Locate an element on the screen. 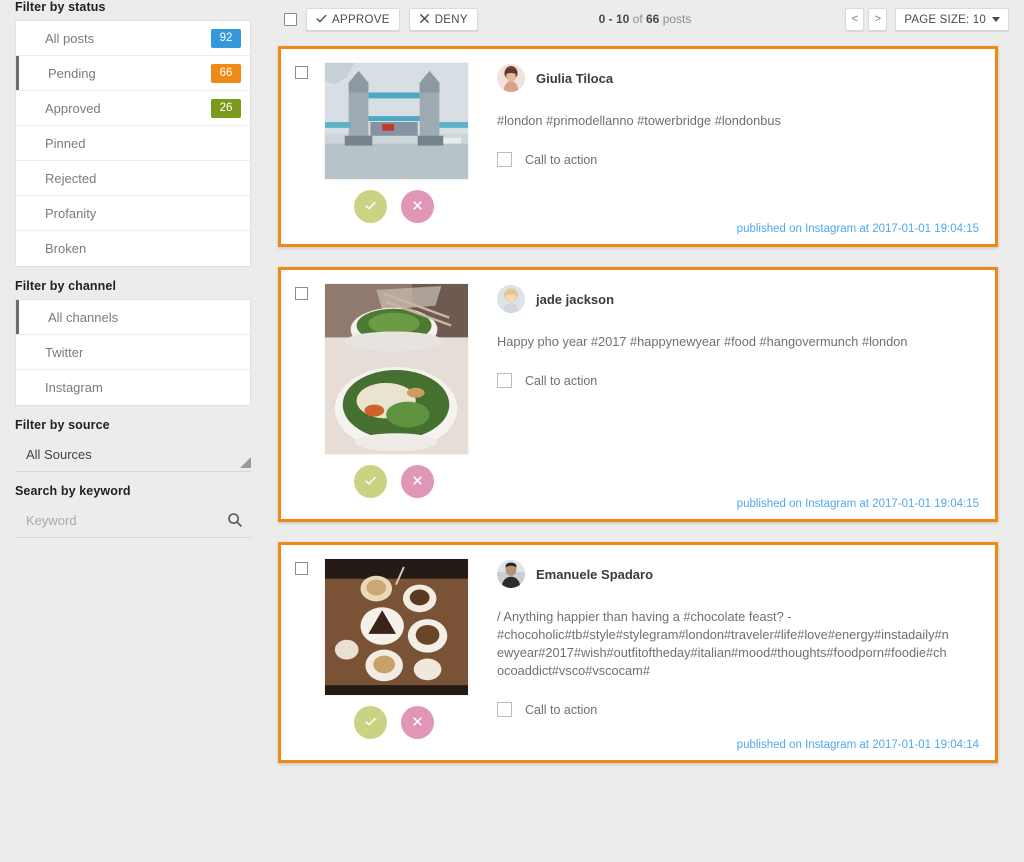 This screenshot has height=862, width=1024. sidebar-item-pinned: Pinned is located at coordinates (133, 143).